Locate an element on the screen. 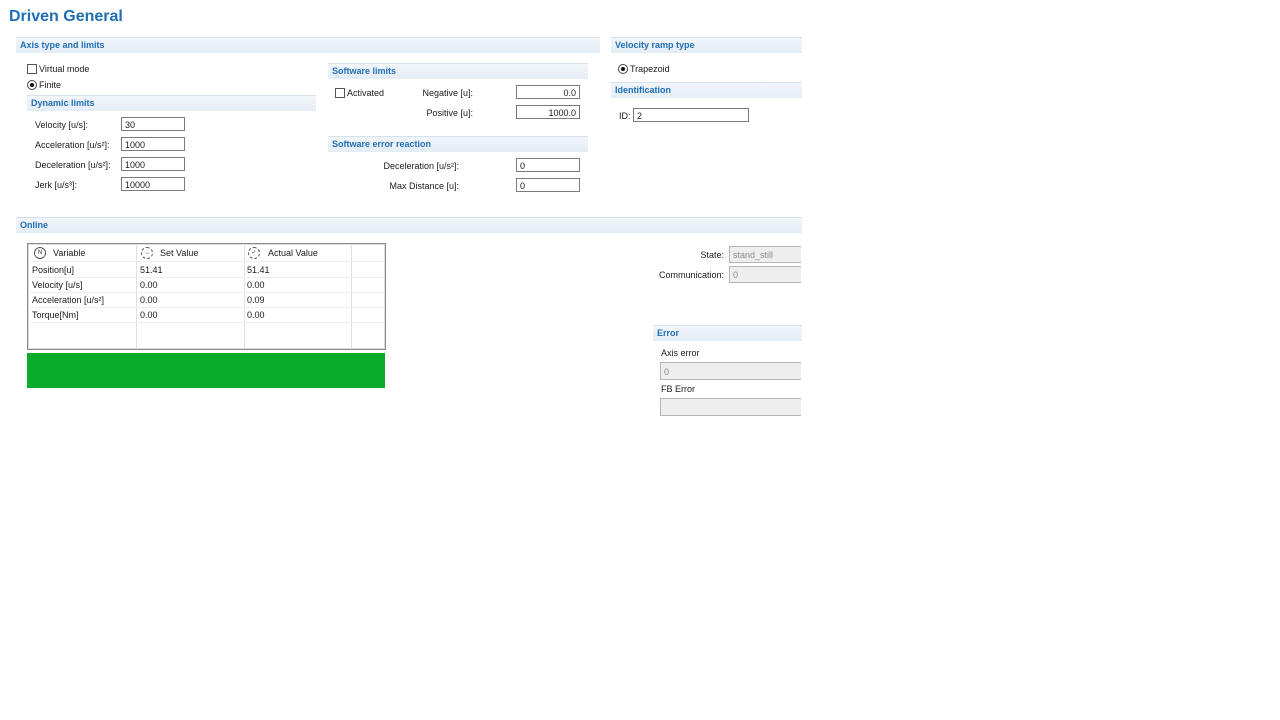 This screenshot has width=1280, height=720. state-label: State: is located at coordinates (712, 255).